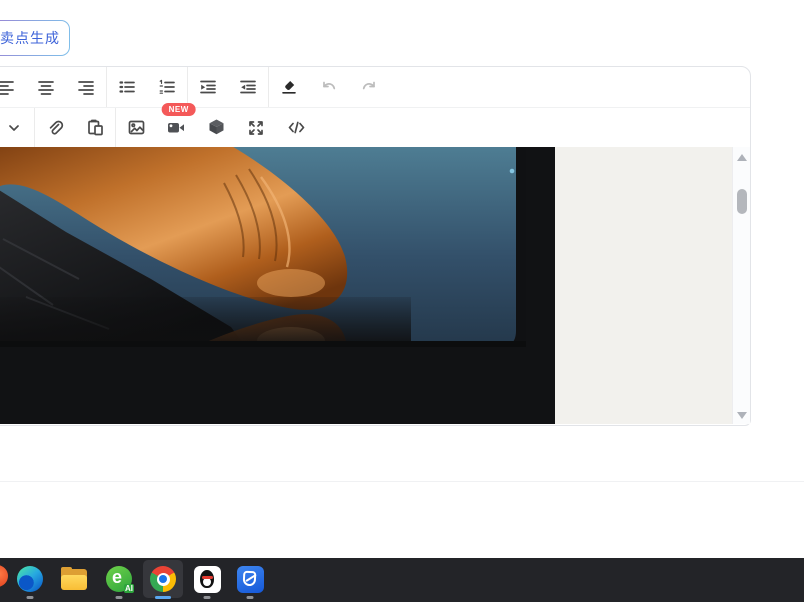 This screenshot has height=602, width=804. Describe the element at coordinates (55, 128) in the screenshot. I see `attachment-icon` at that location.